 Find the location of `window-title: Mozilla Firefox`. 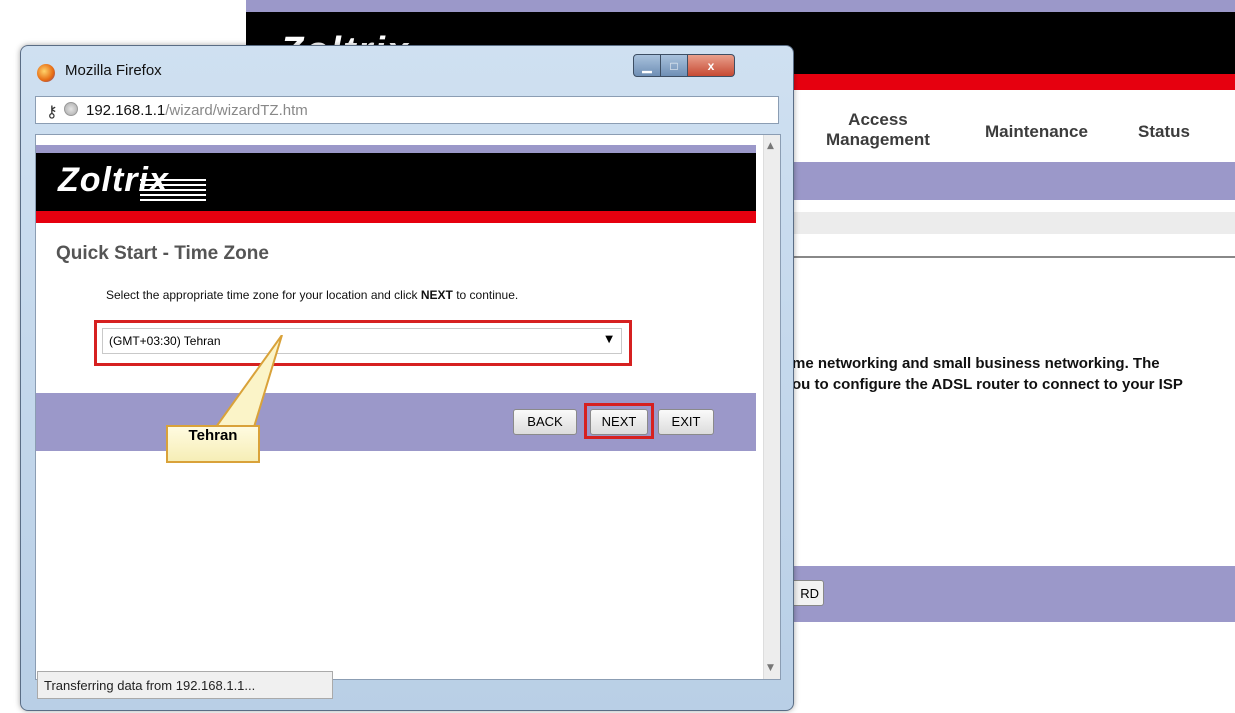

window-title: Mozilla Firefox is located at coordinates (113, 70).